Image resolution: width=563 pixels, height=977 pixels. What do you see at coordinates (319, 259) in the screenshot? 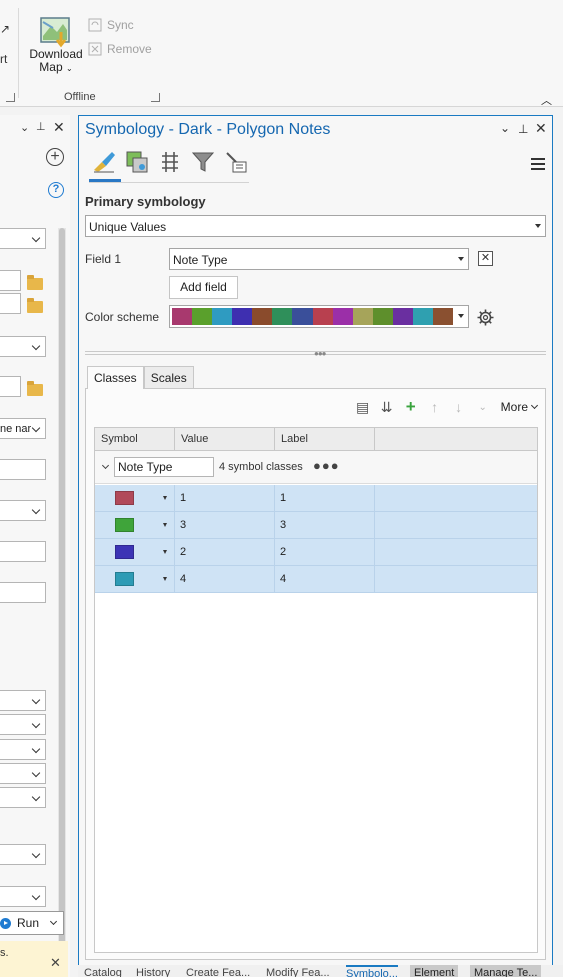
I see `field1-select: Note Type` at bounding box center [319, 259].